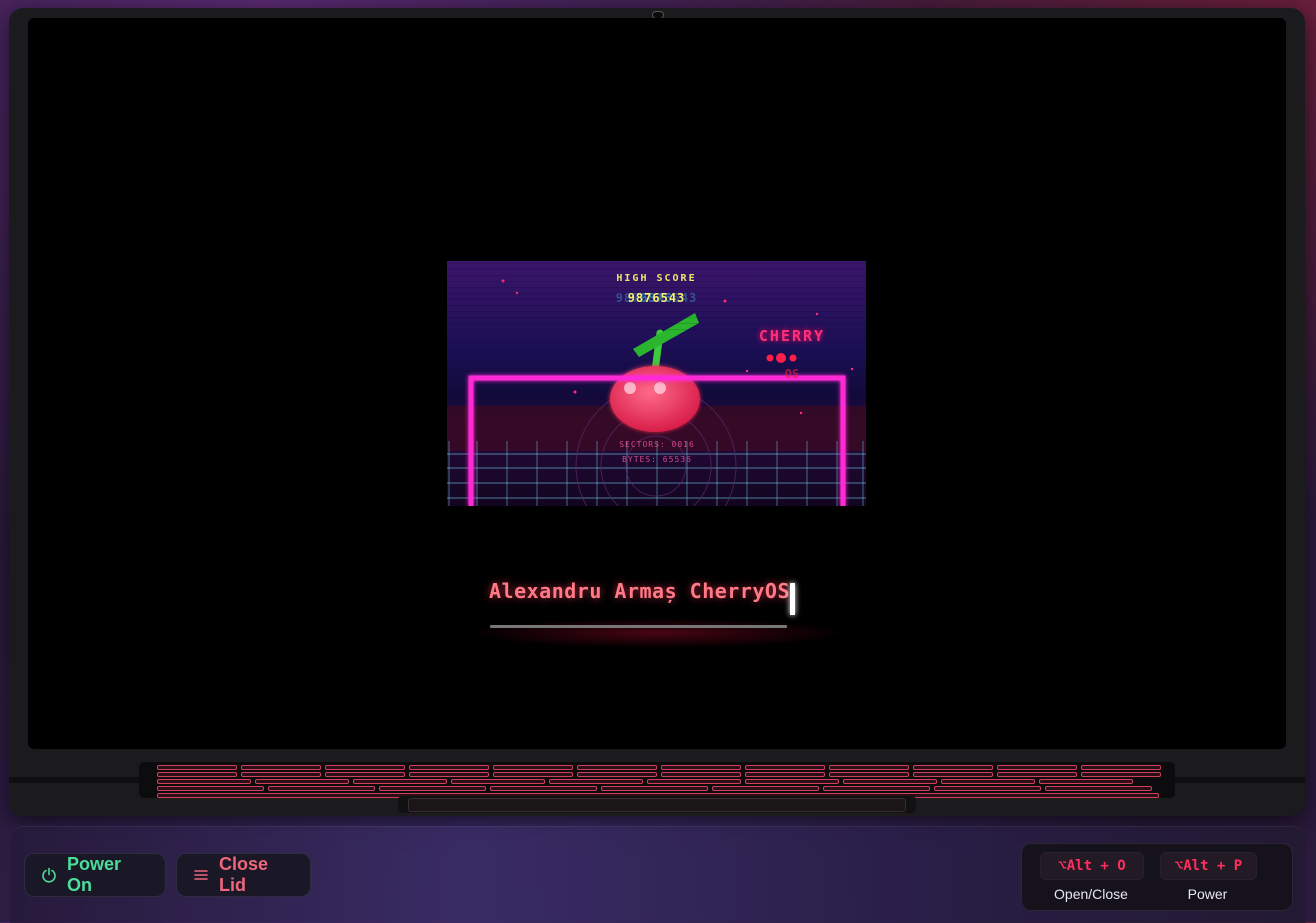  What do you see at coordinates (657, 459) in the screenshot?
I see `bytes-readout: BYTES: 65536` at bounding box center [657, 459].